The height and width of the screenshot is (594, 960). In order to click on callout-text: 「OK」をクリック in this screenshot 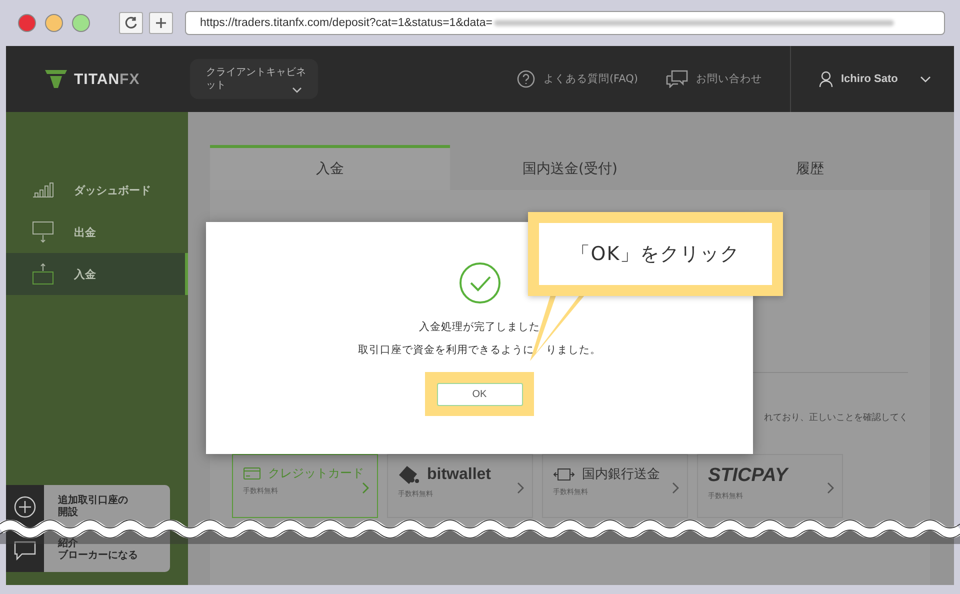, I will do `click(655, 254)`.